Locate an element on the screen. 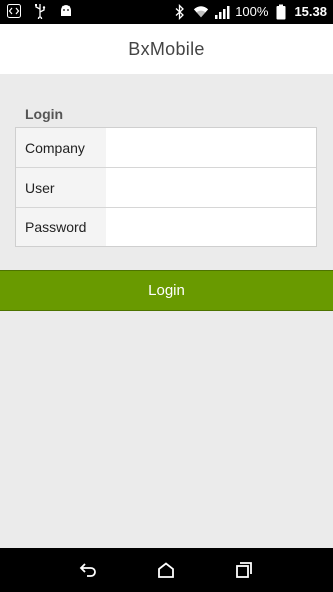 This screenshot has width=333, height=592. password-input is located at coordinates (211, 227).